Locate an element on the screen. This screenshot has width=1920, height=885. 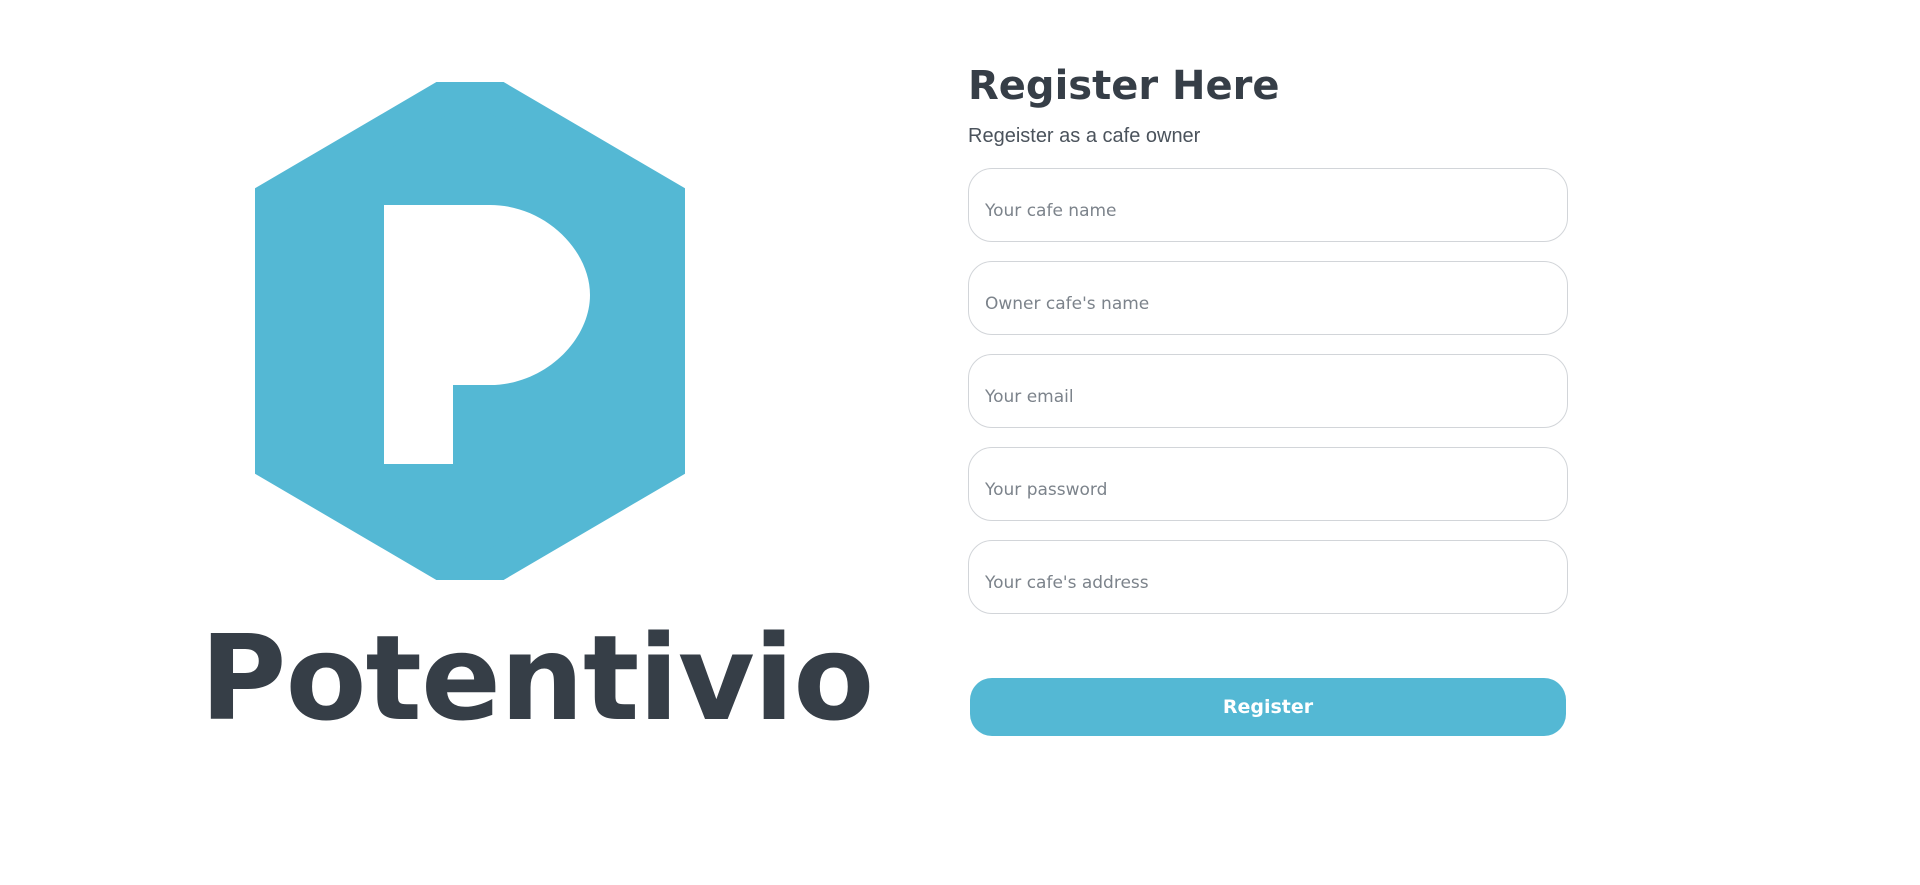
email-field-wrapper is located at coordinates (1268, 391).